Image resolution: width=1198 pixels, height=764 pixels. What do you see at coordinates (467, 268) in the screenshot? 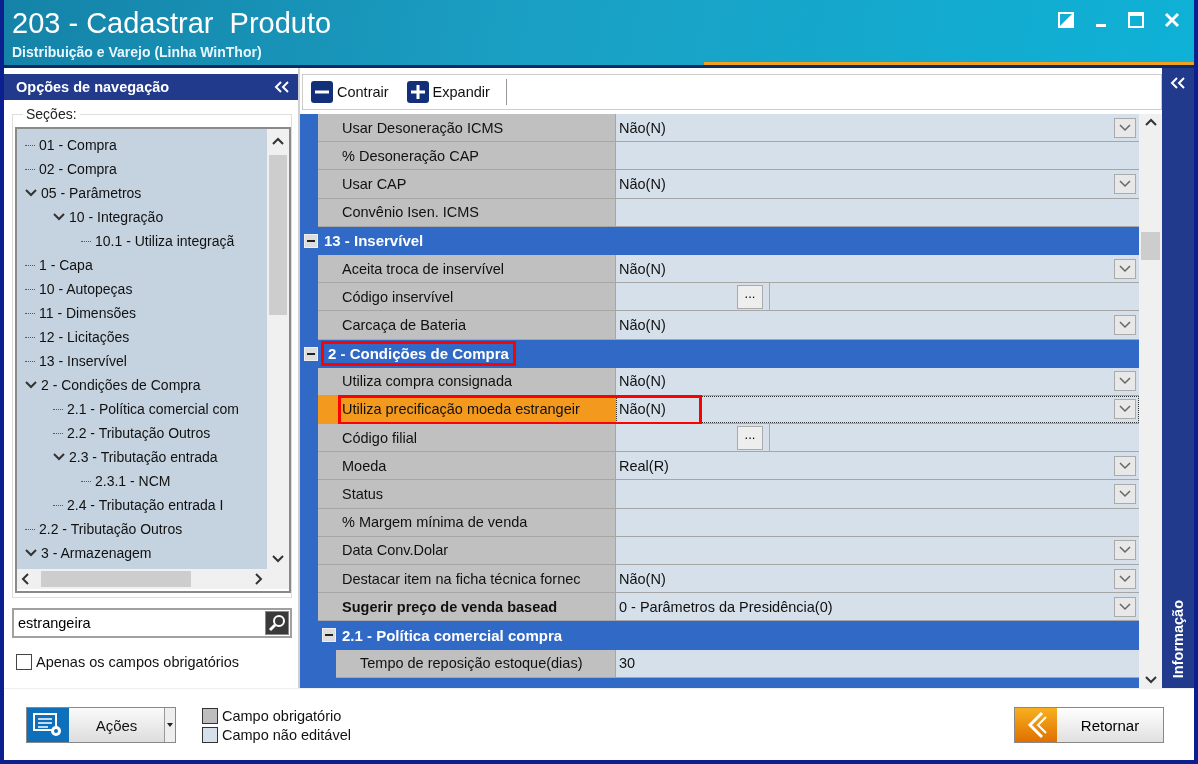
I see `property-label: Aceita troca de inservível` at bounding box center [467, 268].